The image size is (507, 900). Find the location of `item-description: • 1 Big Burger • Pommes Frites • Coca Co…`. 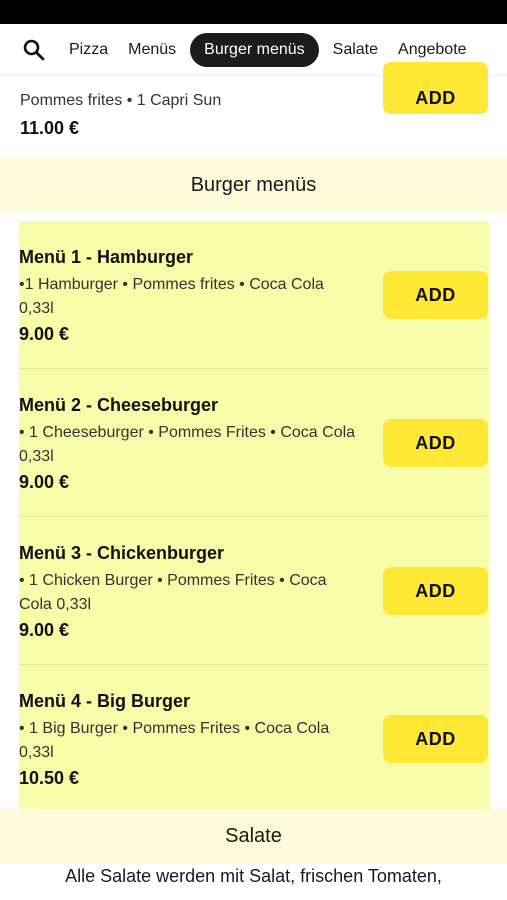

item-description: • 1 Big Burger • Pommes Frites • Coca Co… is located at coordinates (174, 740).